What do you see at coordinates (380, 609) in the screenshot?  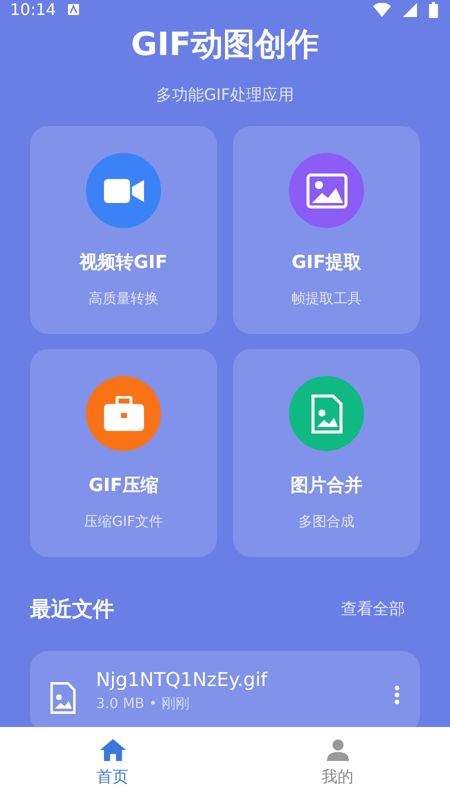 I see `view-all-link: 查看全部` at bounding box center [380, 609].